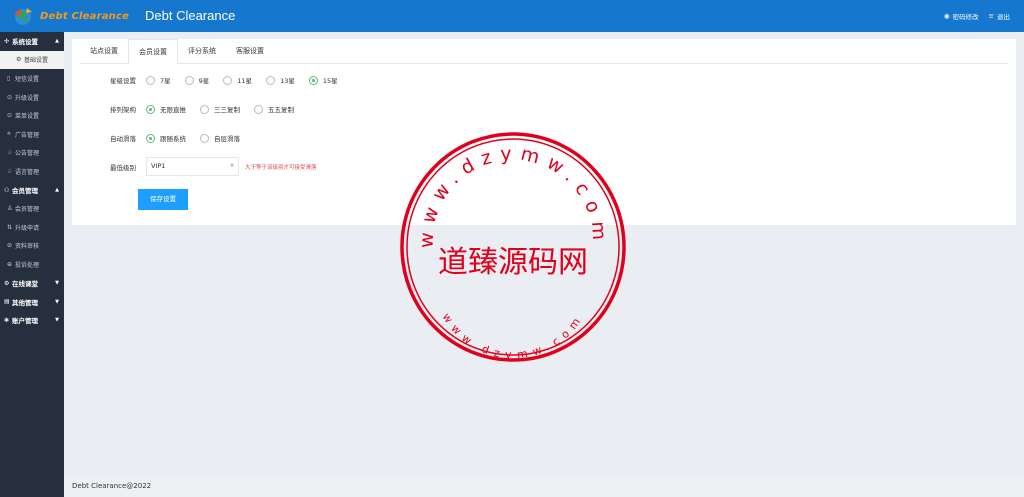 The image size is (1024, 497). What do you see at coordinates (513, 262) in the screenshot?
I see `stamp-main-text: 道臻源码网` at bounding box center [513, 262].